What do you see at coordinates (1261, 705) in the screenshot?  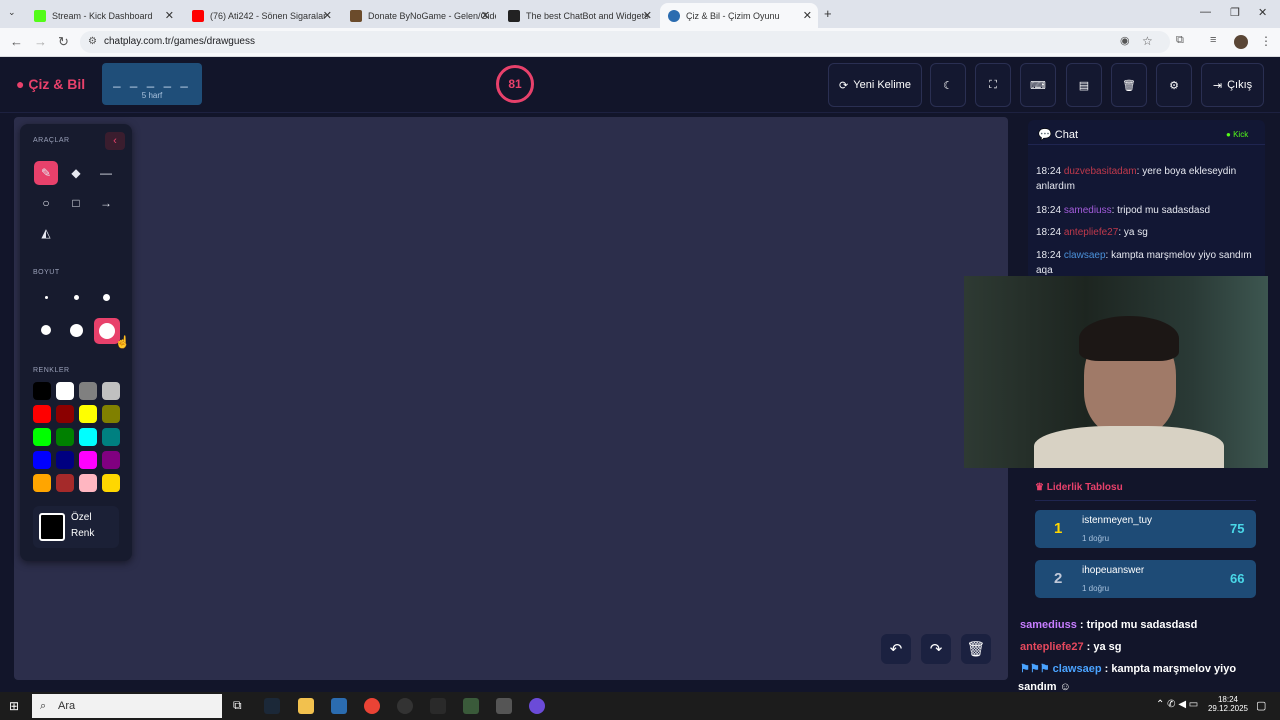 I see `notifications-icon: ▢` at bounding box center [1261, 705].